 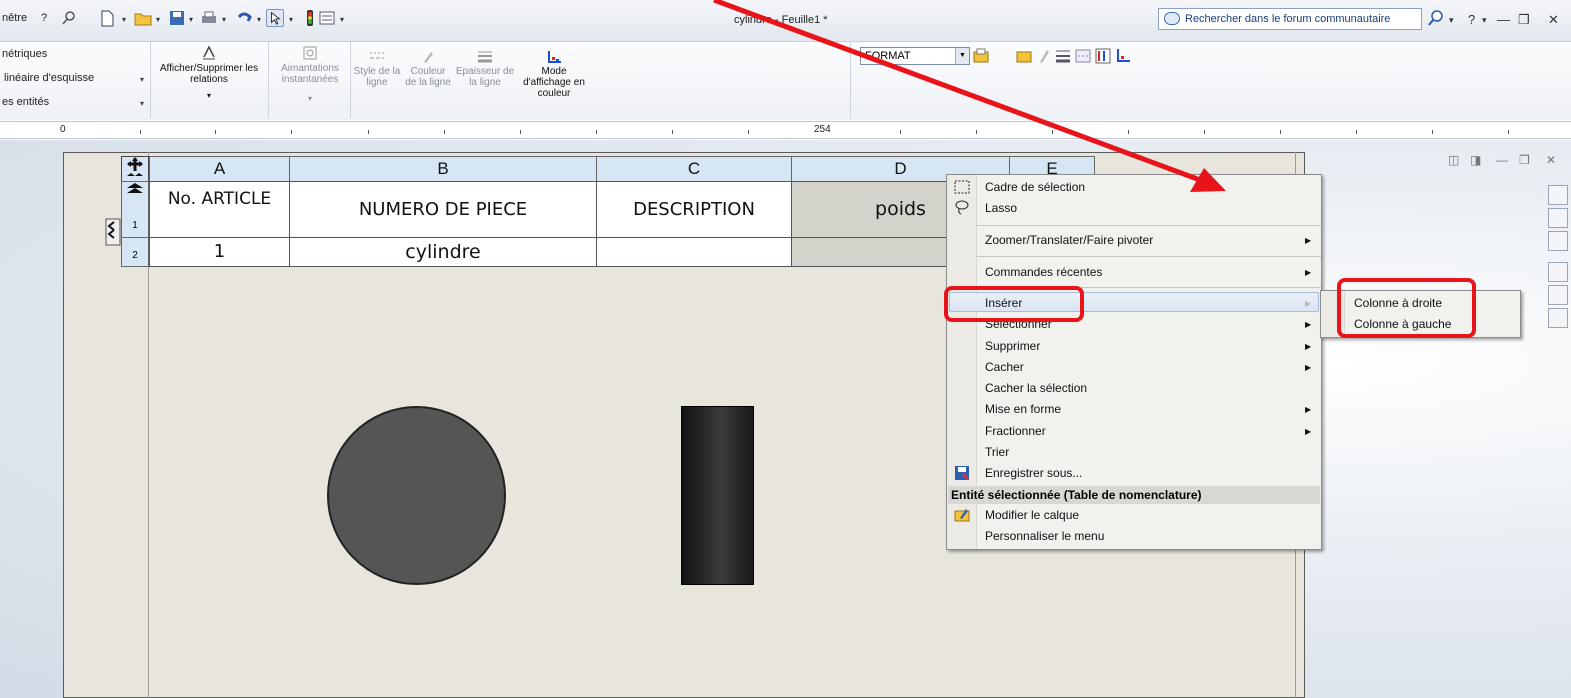 I want to click on annotation-arrow, so click(x=969, y=96).